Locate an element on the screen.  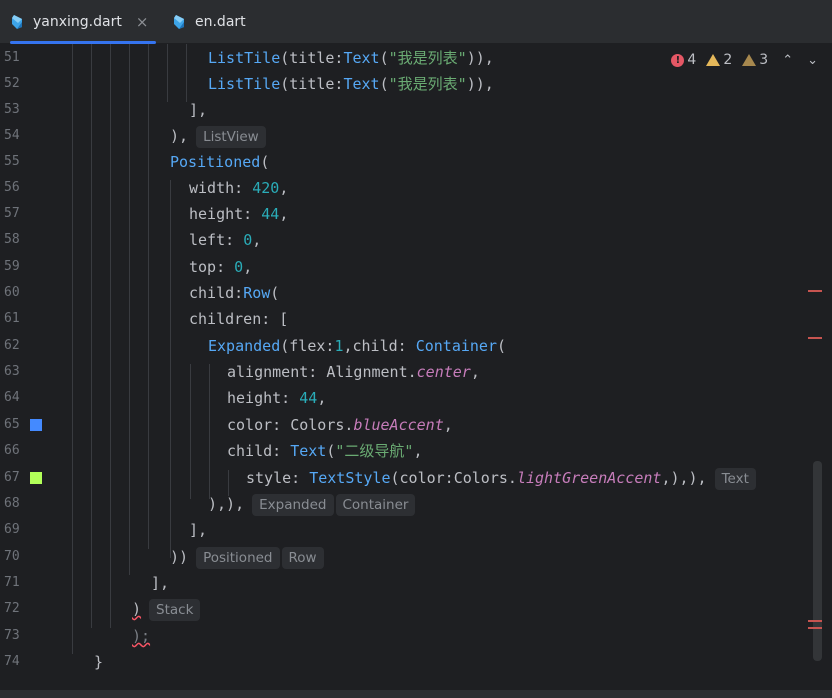
code-line-57: height: 44, is located at coordinates (239, 214).